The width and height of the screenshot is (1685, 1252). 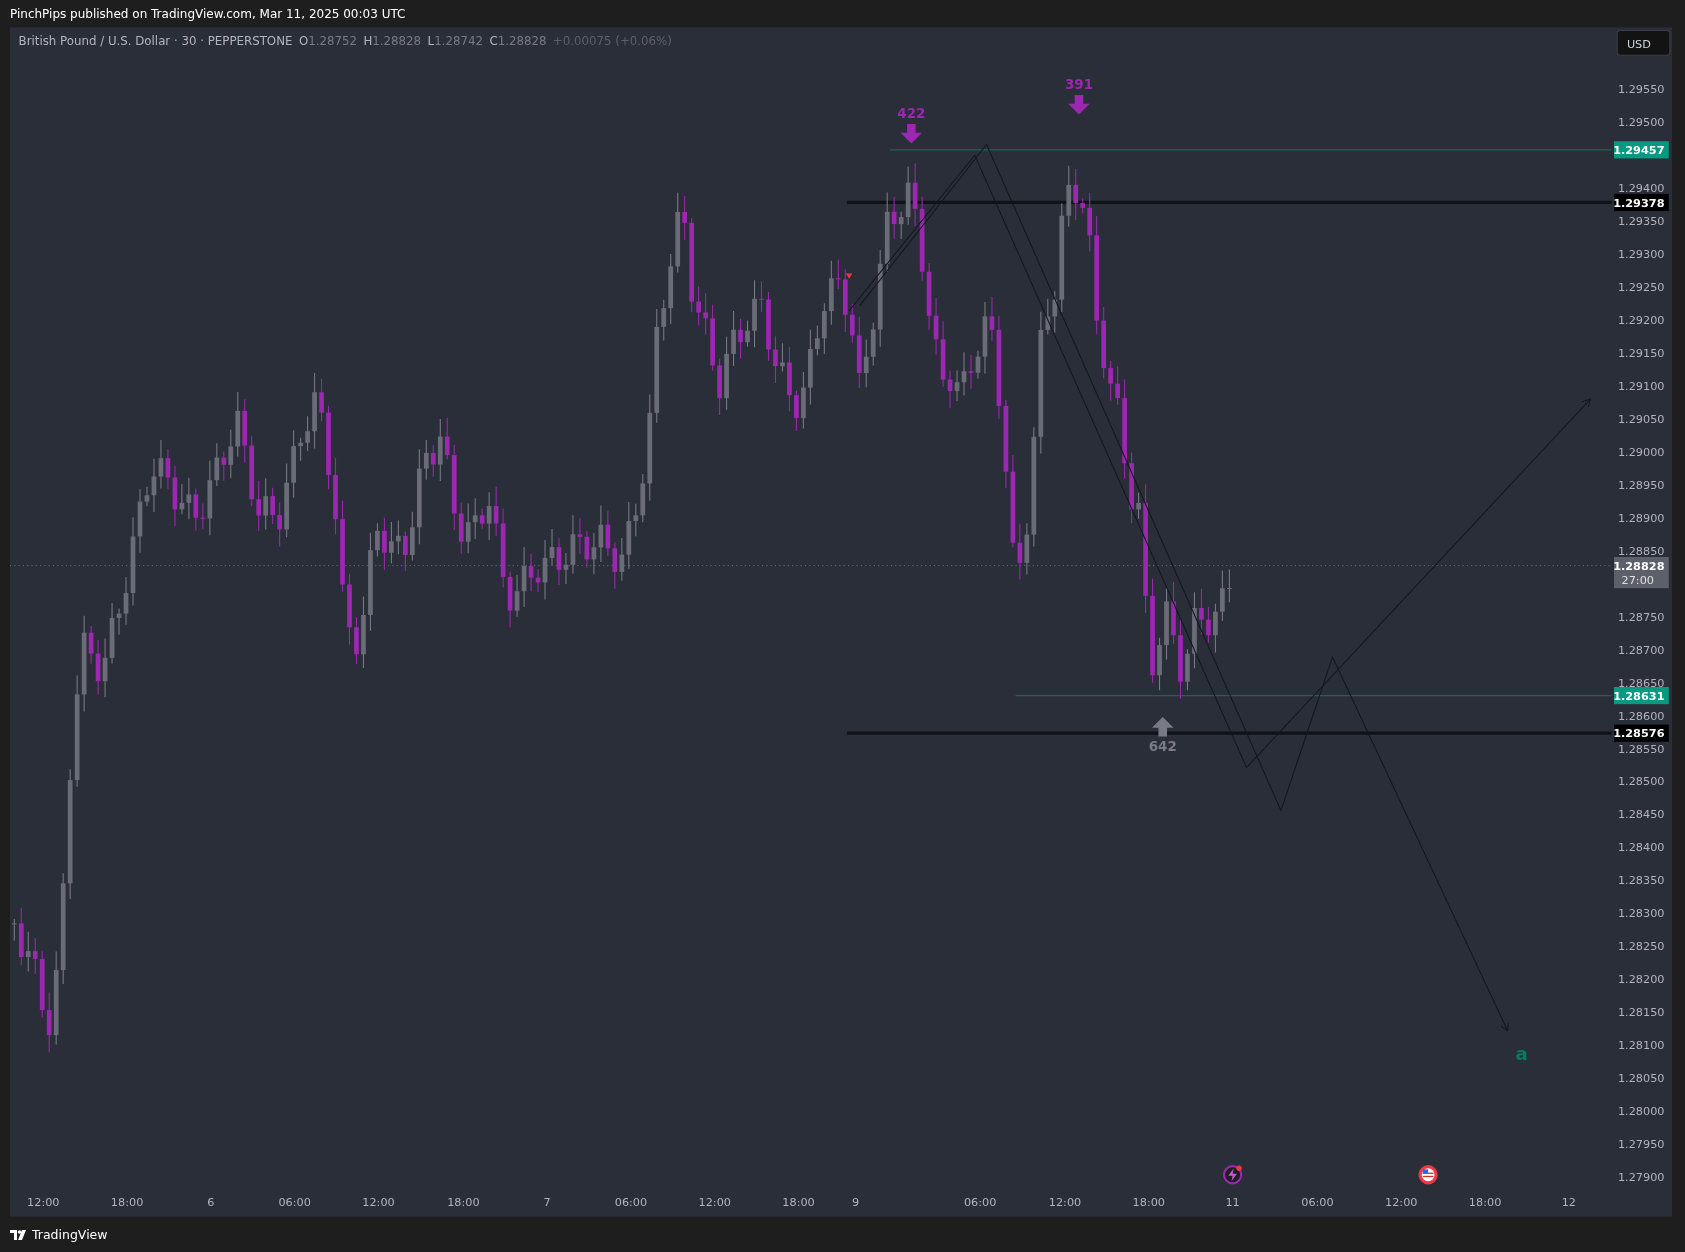 I want to click on price-tick: 1.29150, so click(x=1641, y=353).